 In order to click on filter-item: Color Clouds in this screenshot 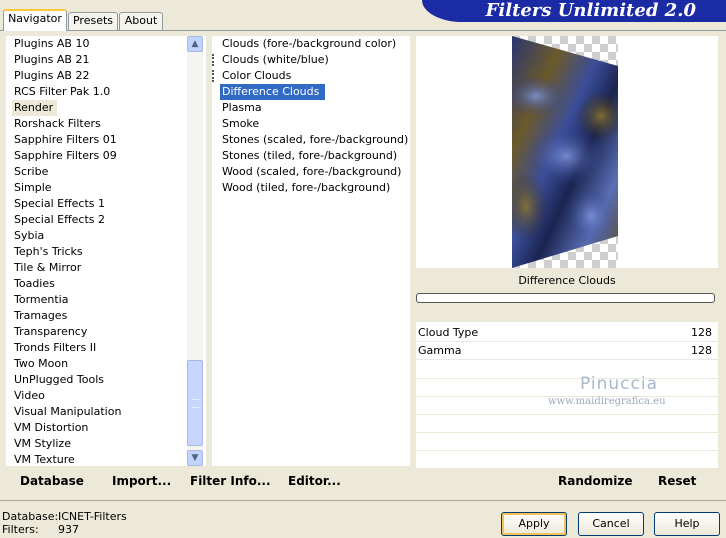, I will do `click(314, 76)`.